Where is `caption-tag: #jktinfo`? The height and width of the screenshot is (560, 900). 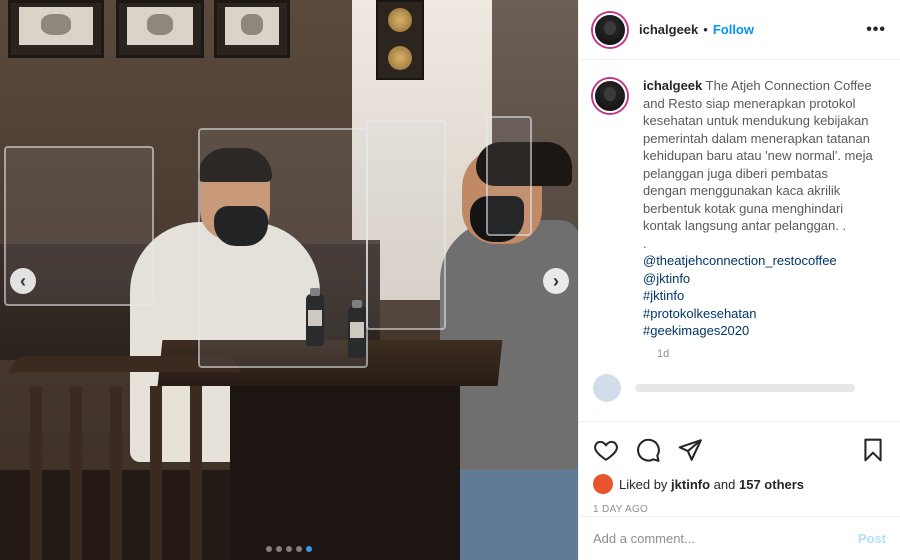 caption-tag: #jktinfo is located at coordinates (759, 296).